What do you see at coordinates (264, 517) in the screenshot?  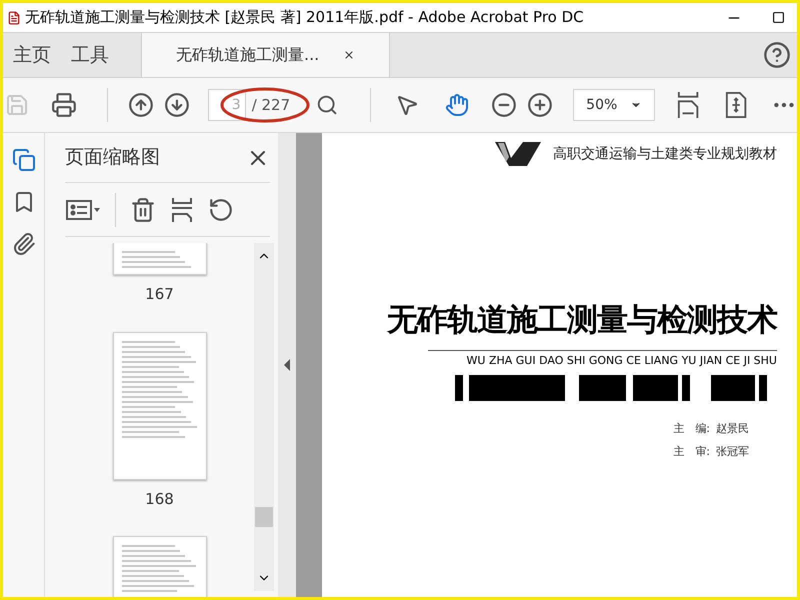 I see `scroll-thumb` at bounding box center [264, 517].